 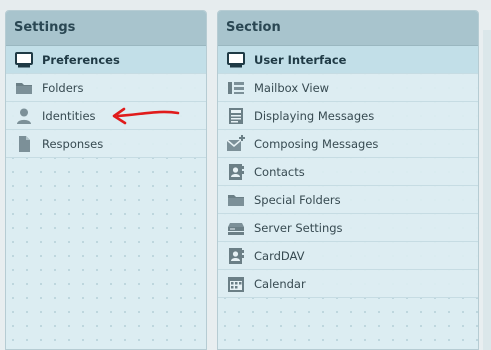 What do you see at coordinates (236, 144) in the screenshot?
I see `compose-envelope-icon` at bounding box center [236, 144].